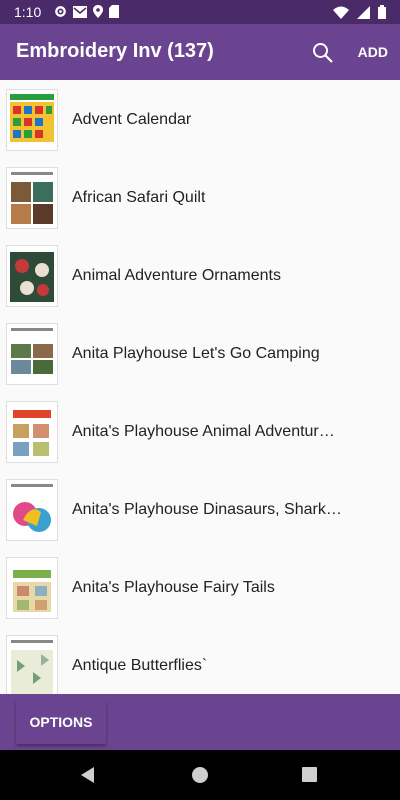  What do you see at coordinates (200, 12) in the screenshot?
I see `status-bar: 1:10` at bounding box center [200, 12].